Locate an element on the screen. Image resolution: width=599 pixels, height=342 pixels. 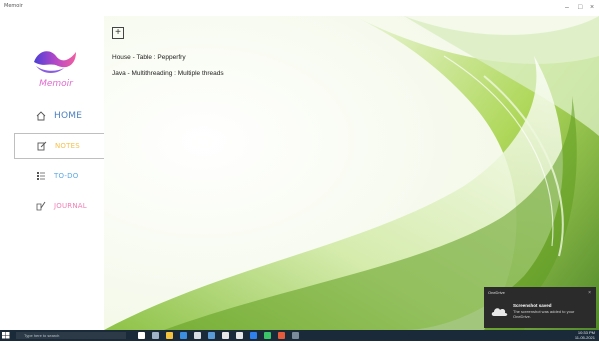
taskbar-clock: 10:33 PM 11-05-2021 is located at coordinates (584, 335).